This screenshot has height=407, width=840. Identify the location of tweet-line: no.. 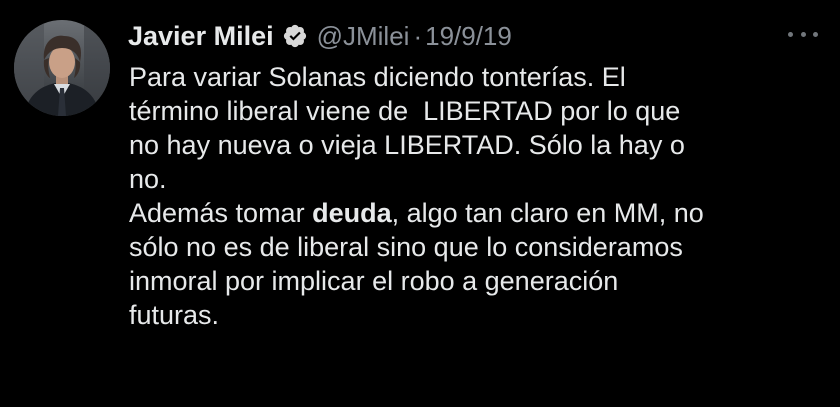
(148, 179).